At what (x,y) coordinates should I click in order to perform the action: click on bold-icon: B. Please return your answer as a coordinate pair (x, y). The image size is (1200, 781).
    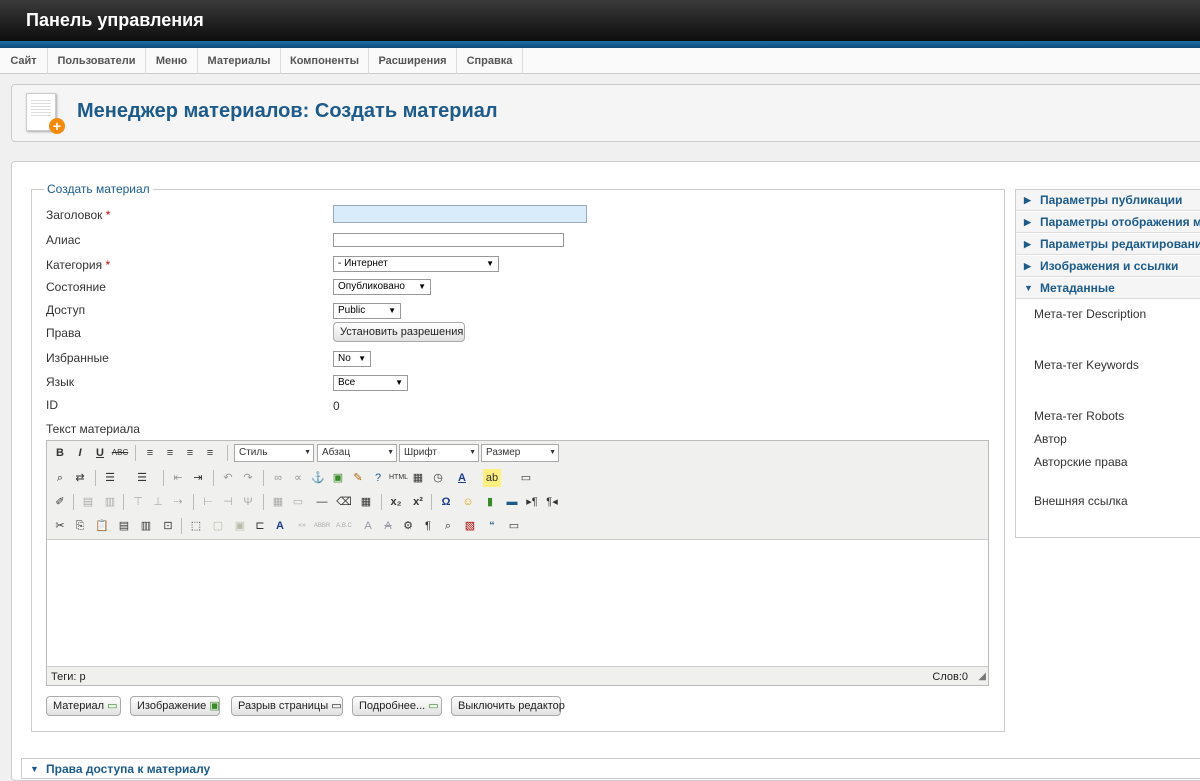
    Looking at the image, I should click on (60, 453).